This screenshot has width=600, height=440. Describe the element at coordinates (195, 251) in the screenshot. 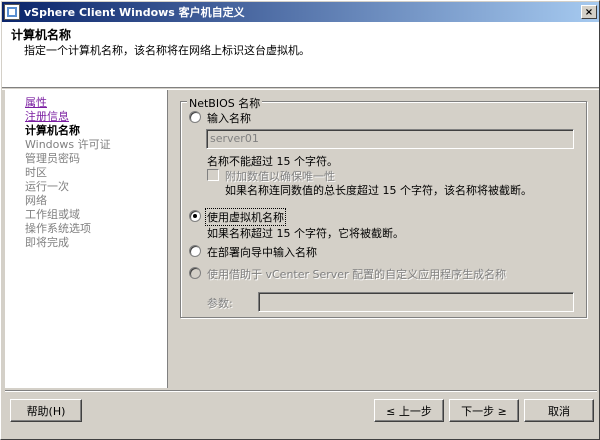

I see `wizard-enter-name-radio` at that location.